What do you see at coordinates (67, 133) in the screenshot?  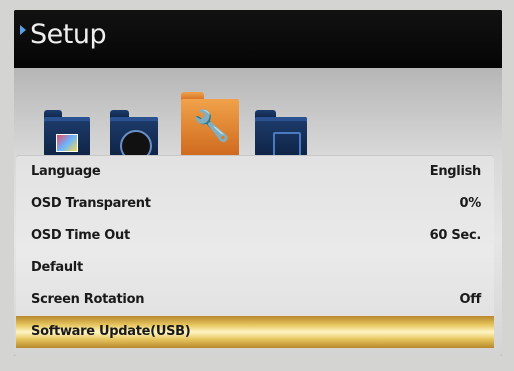 I see `picture-folder-icon` at bounding box center [67, 133].